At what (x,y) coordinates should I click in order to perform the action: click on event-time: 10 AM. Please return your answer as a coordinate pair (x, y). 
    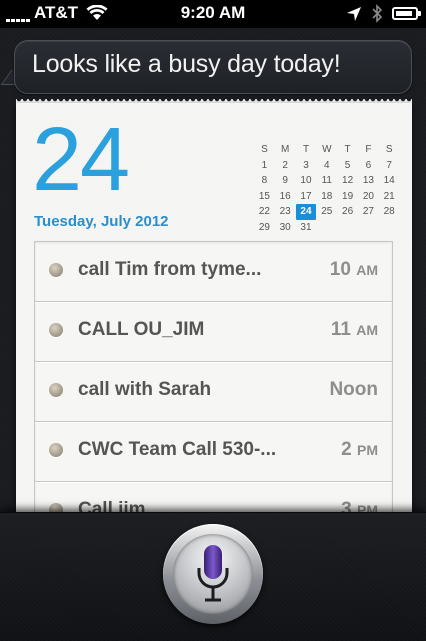
    Looking at the image, I should click on (354, 270).